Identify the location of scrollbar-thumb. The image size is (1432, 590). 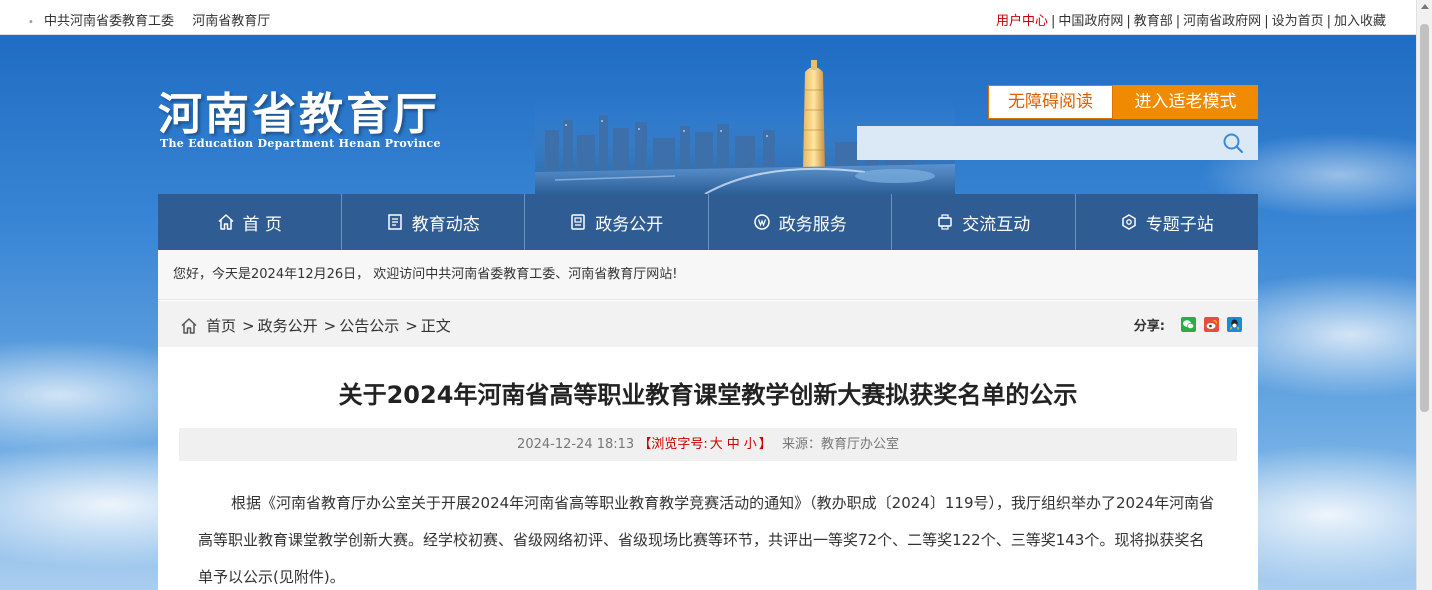
(1424, 218).